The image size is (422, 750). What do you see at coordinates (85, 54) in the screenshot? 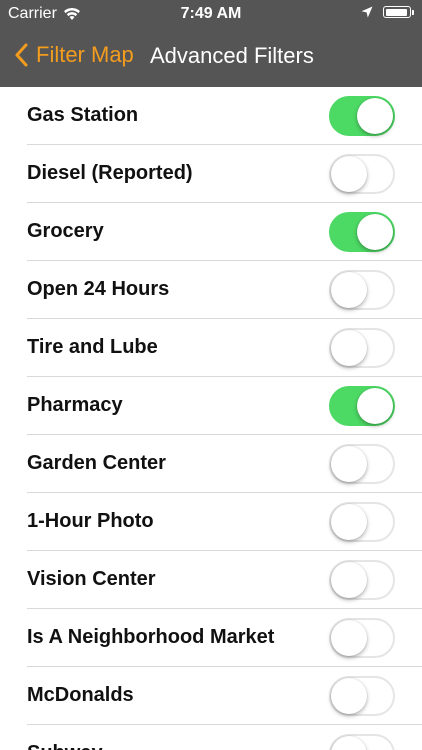
I see `back-button-label: Filter Map` at bounding box center [85, 54].